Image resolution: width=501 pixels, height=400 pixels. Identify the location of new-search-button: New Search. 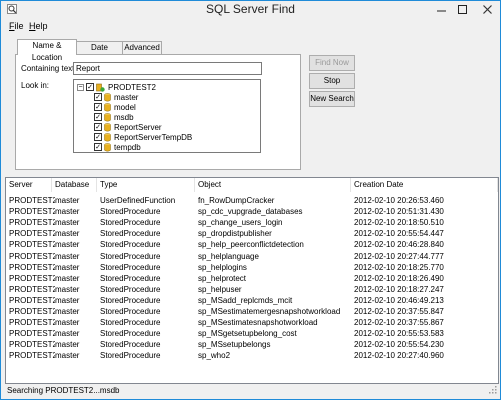
(332, 99).